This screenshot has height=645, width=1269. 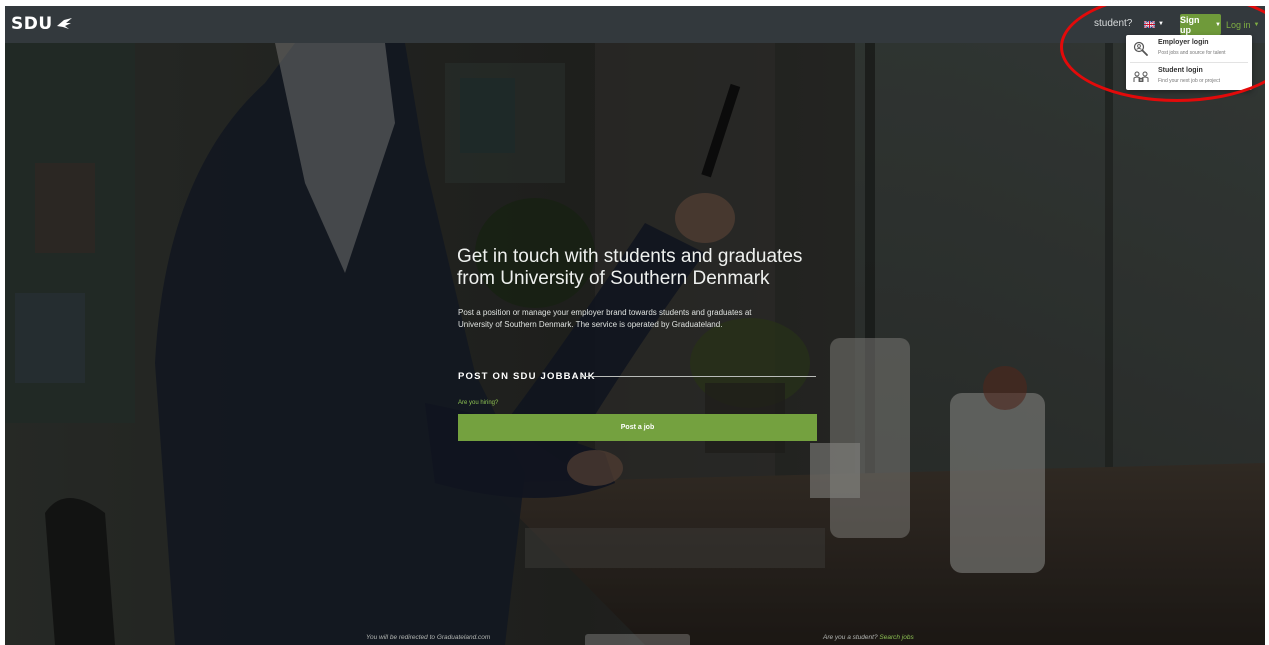 I want to click on hiring-label: Are you hiring?, so click(x=478, y=403).